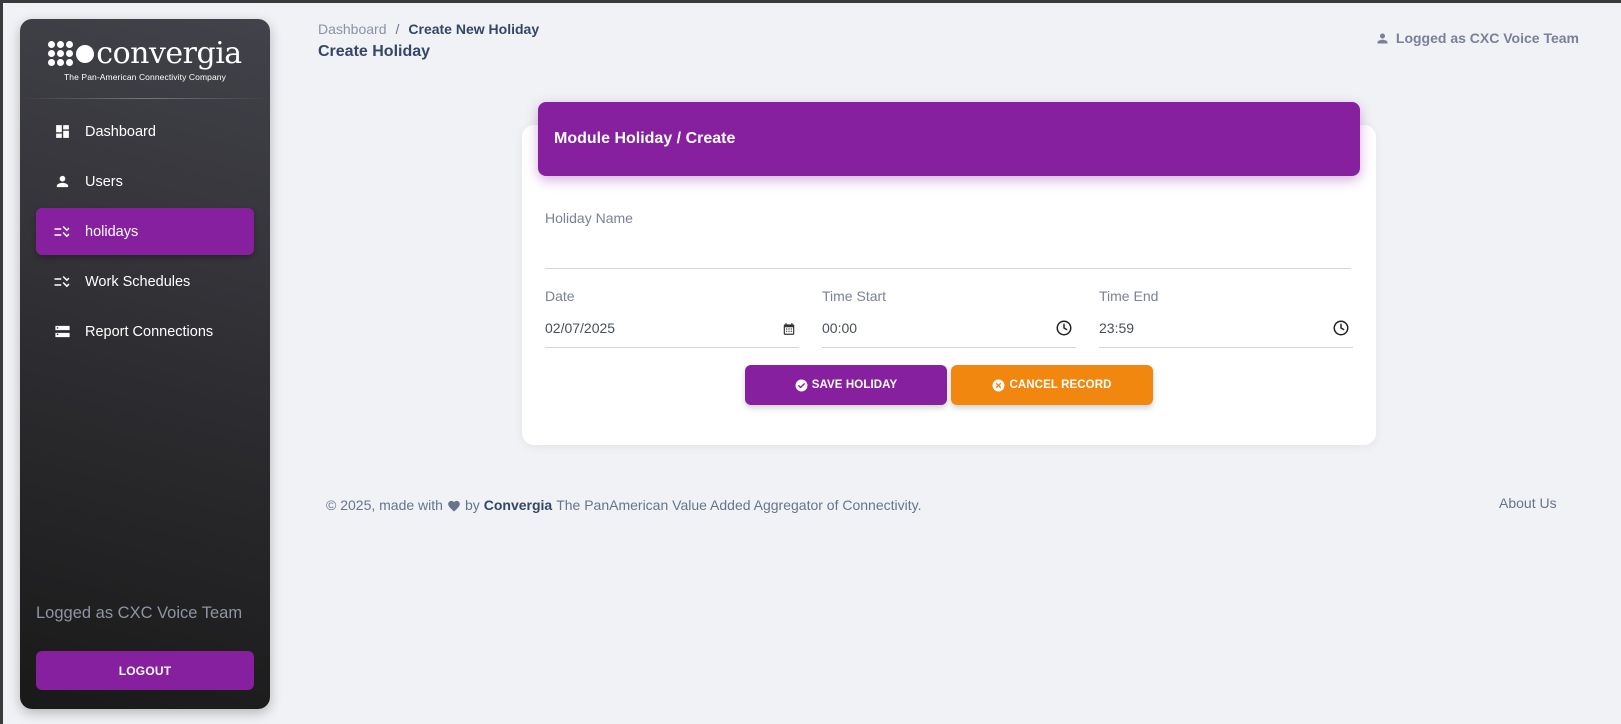 This screenshot has height=724, width=1621. I want to click on time-start-underline, so click(949, 347).